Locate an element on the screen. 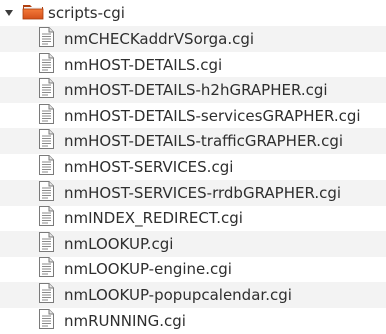 The image size is (386, 334). file-row: nmHOST-DETAILS-h2hGRAPHER.cgi is located at coordinates (193, 90).